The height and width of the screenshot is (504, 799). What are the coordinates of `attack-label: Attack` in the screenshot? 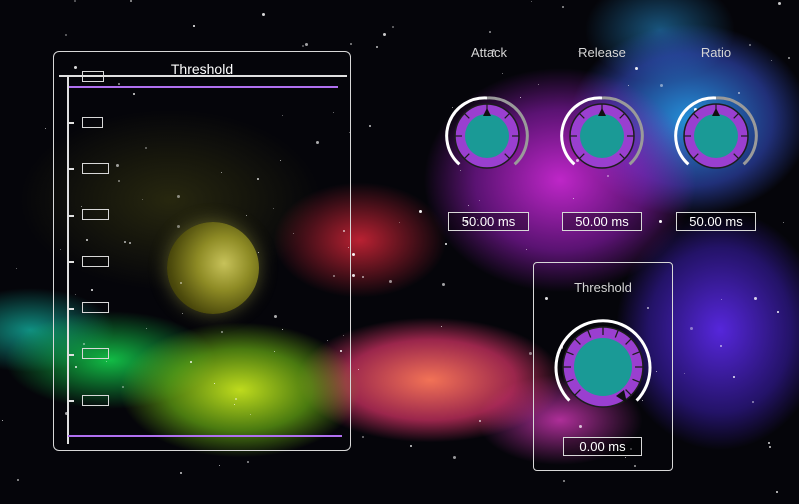 It's located at (489, 52).